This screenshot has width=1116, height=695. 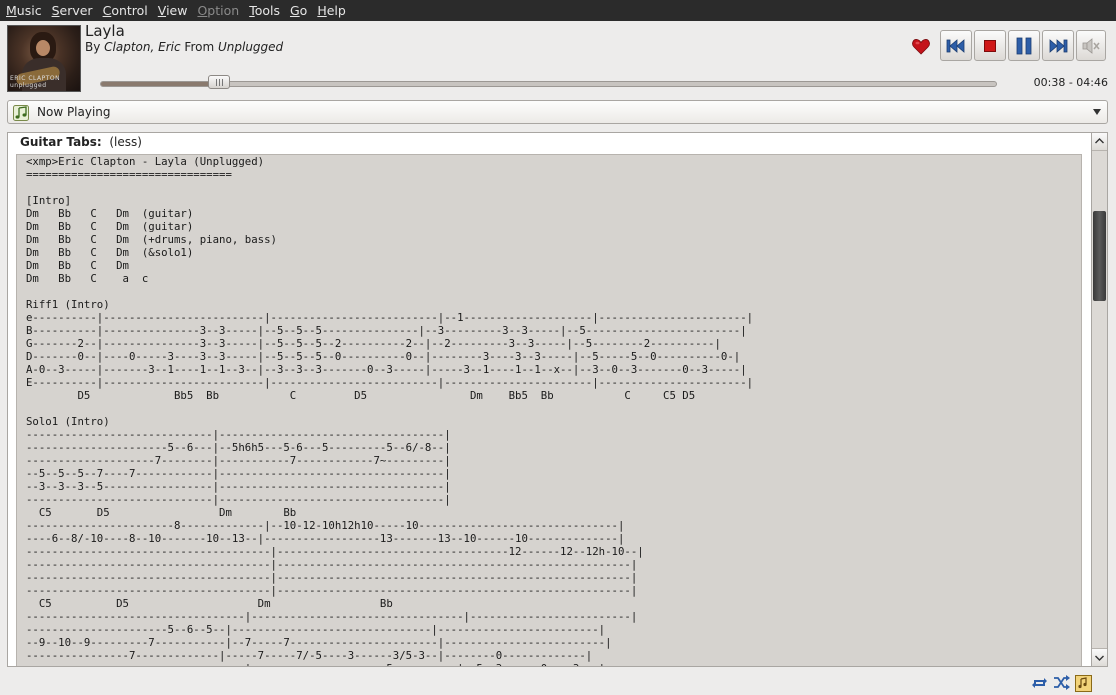 What do you see at coordinates (558, 10) in the screenshot?
I see `menubar: Music Server Control View Option Tools Go Help` at bounding box center [558, 10].